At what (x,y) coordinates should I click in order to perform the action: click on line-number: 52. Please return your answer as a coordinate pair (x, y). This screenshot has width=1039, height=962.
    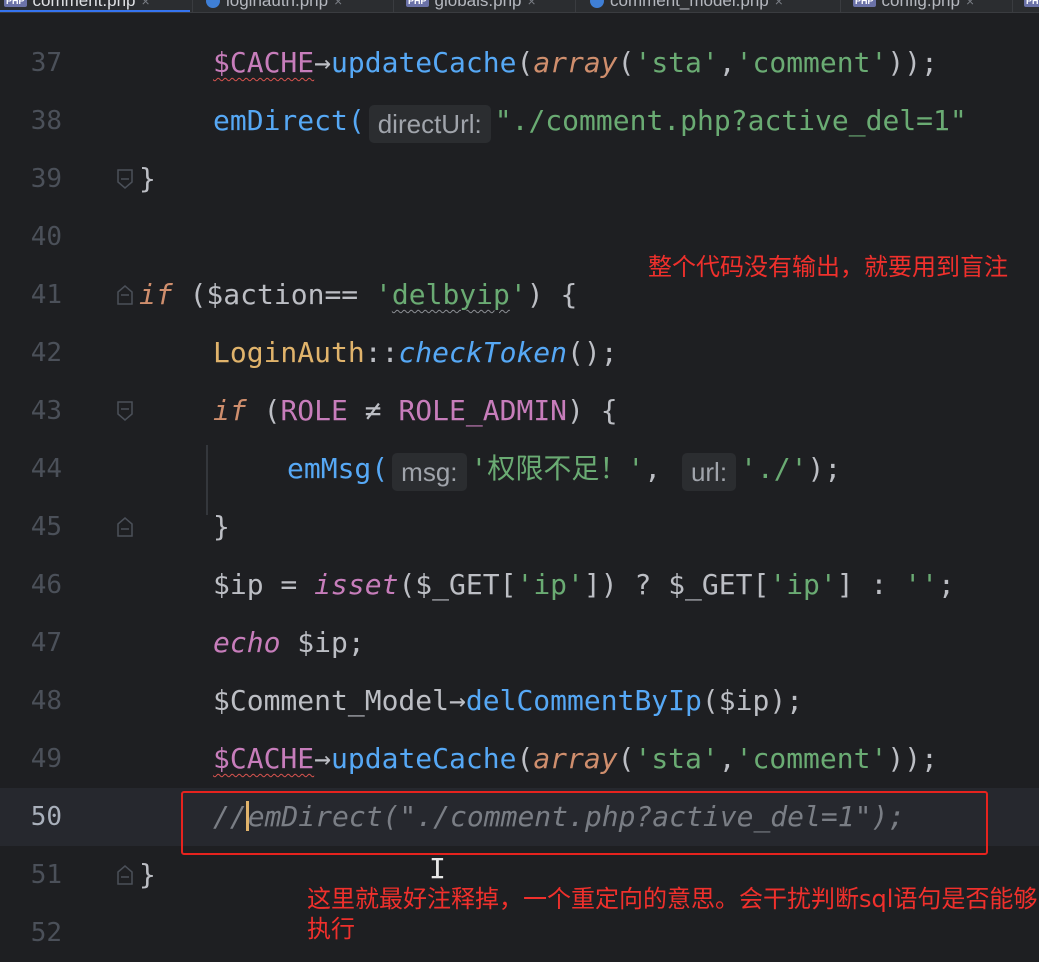
    Looking at the image, I should click on (46, 933).